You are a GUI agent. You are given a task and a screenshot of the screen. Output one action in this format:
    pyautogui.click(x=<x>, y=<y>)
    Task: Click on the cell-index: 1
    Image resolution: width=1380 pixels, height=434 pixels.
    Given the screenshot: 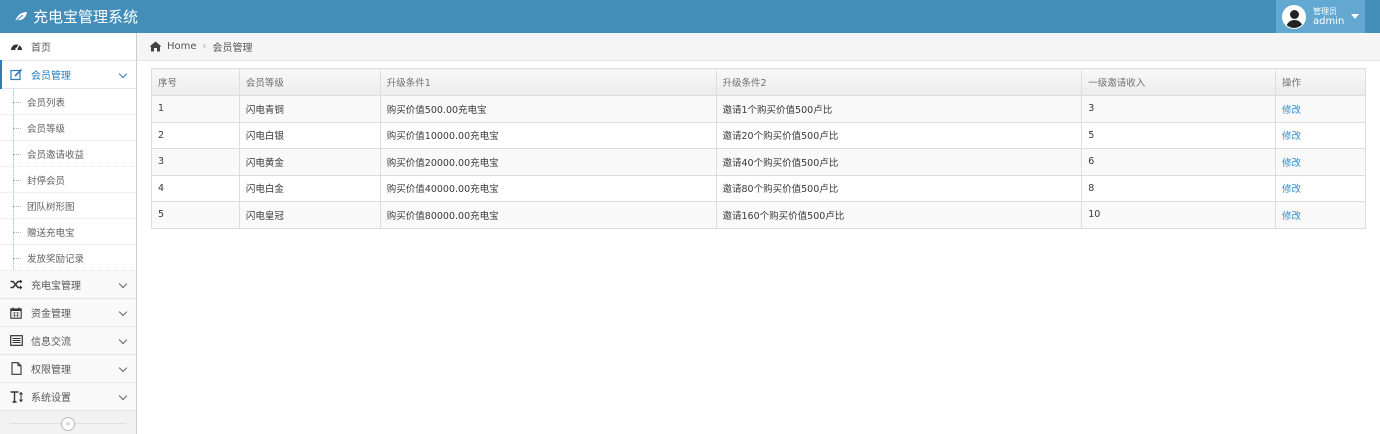 What is the action you would take?
    pyautogui.click(x=195, y=109)
    